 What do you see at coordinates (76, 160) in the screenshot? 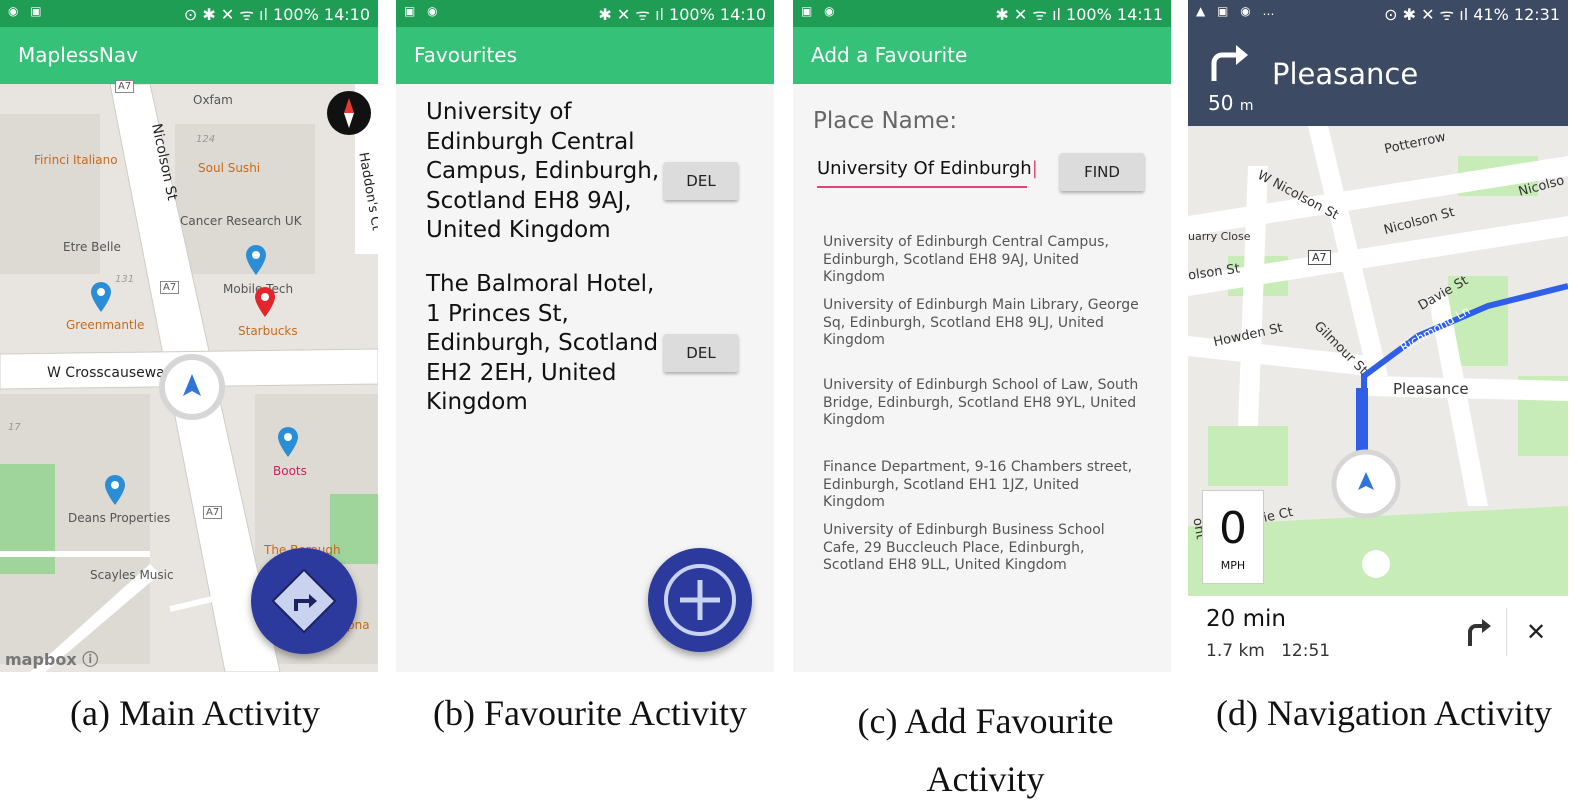
I see `map-label-firinci: Firinci Italiano` at bounding box center [76, 160].